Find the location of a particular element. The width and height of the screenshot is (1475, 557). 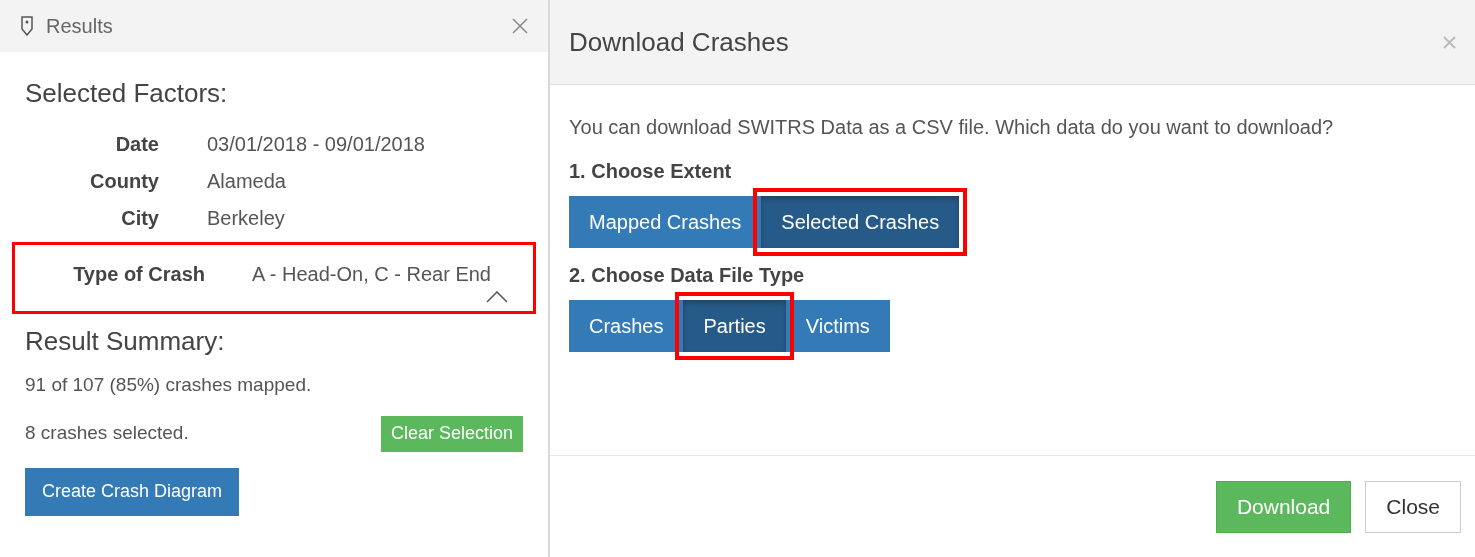

dialog-description: You can download SWITRS Data as a CSV file. Which data do you want to download? is located at coordinates (952, 127).